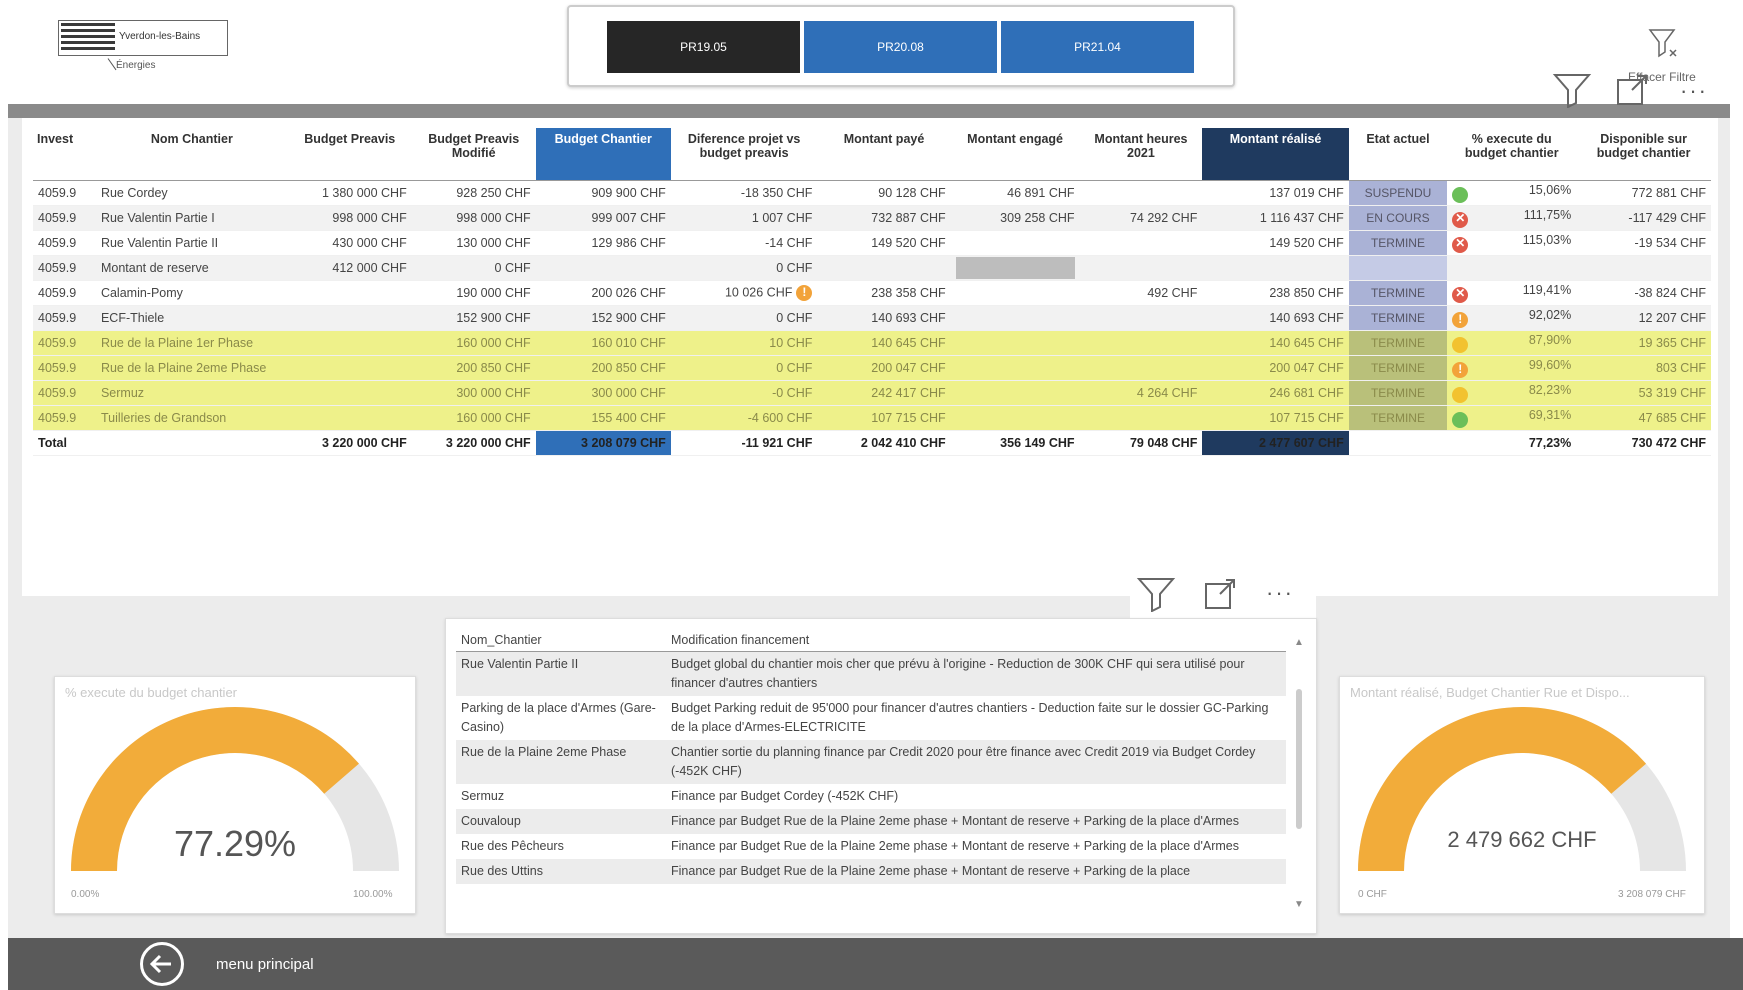 The width and height of the screenshot is (1743, 990). Describe the element at coordinates (1512, 154) in the screenshot. I see `col-pct-execute: % execute du budget chantier` at that location.